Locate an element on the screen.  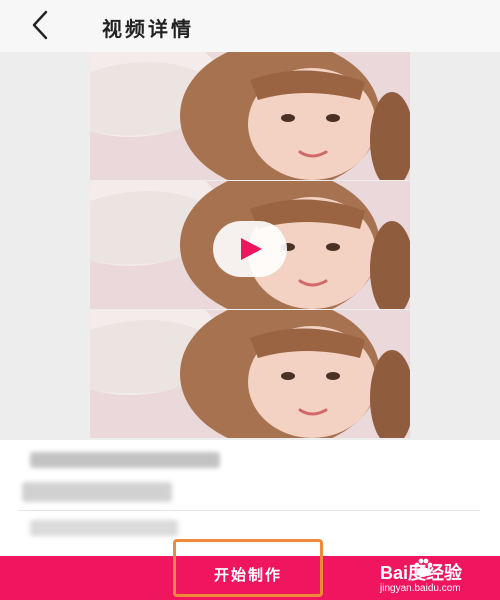
start-make-label: 开始制作 is located at coordinates (247, 575).